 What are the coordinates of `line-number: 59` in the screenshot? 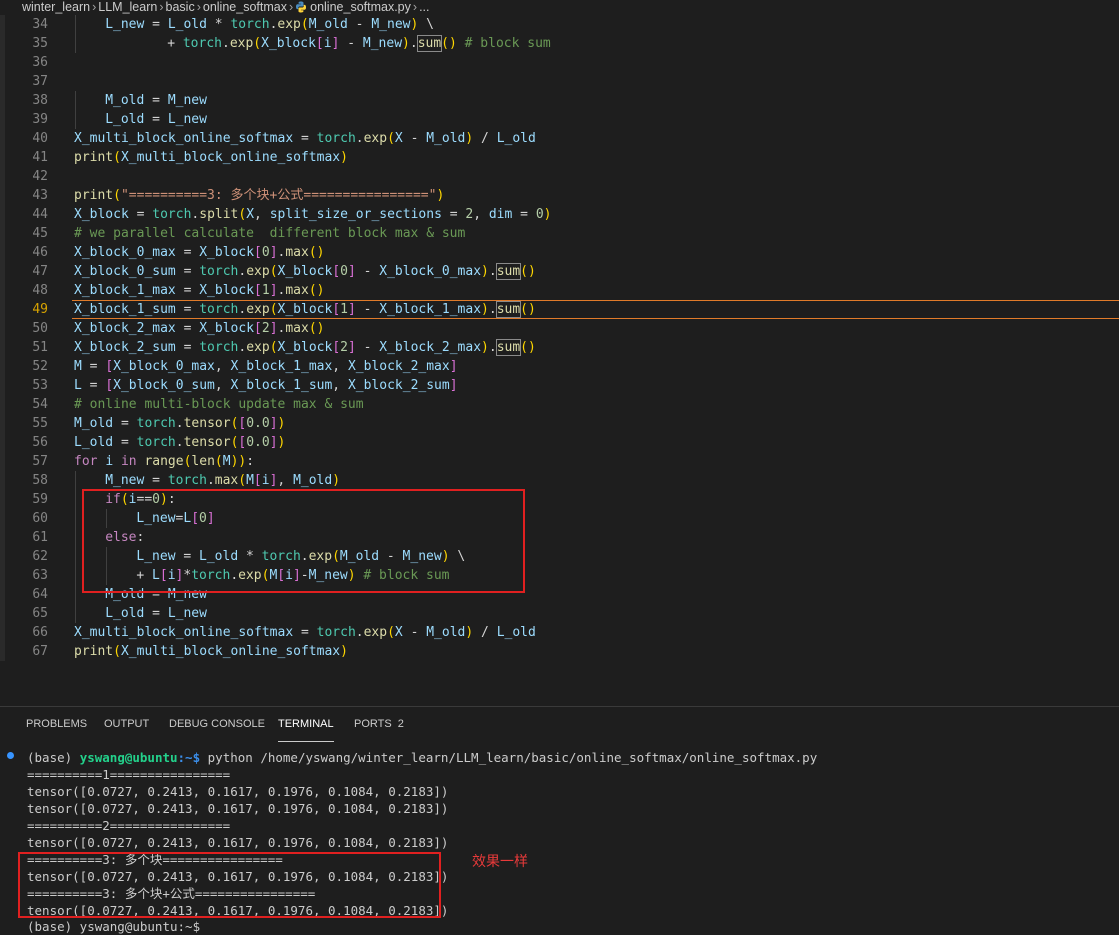 It's located at (40, 499).